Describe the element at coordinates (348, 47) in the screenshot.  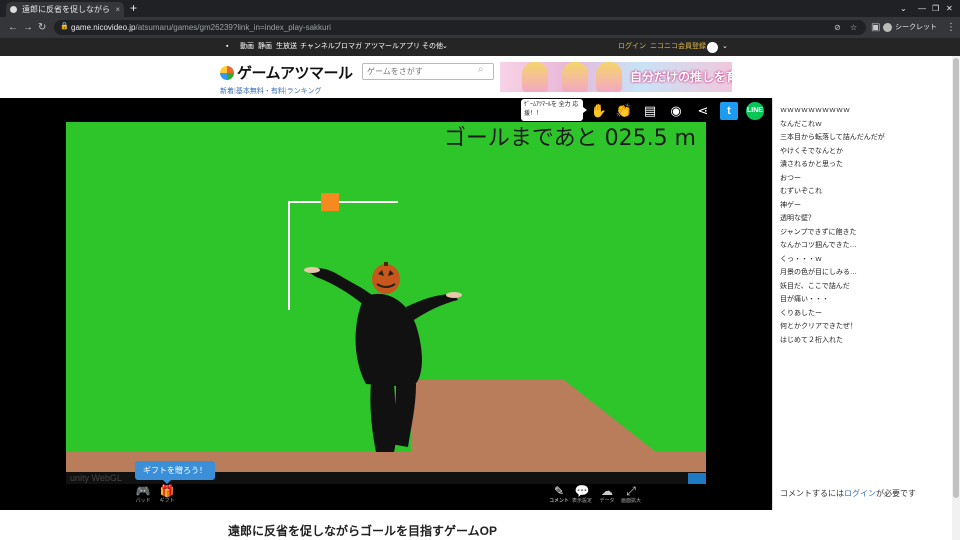
I see `nav-item-blomaga: ブロマガ` at that location.